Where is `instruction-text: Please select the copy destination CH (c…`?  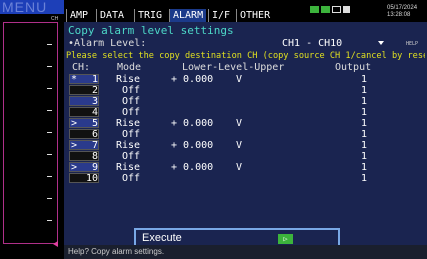 instruction-text: Please select the copy destination CH (c… is located at coordinates (245, 56).